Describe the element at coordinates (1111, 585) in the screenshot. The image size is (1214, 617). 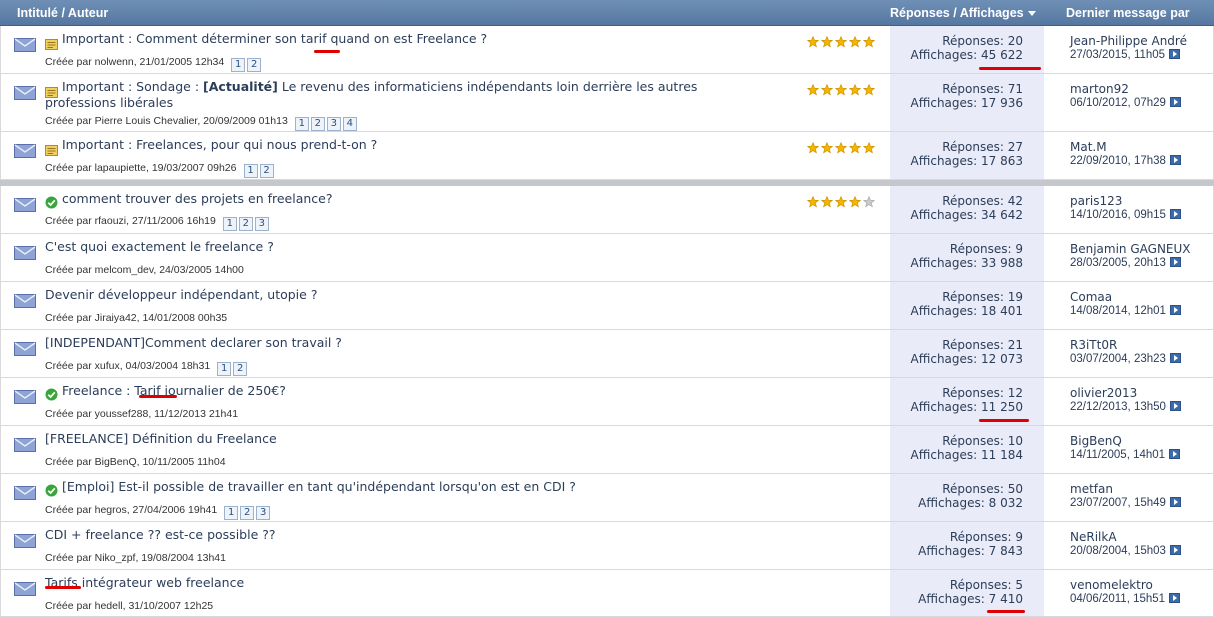
I see `last-poster-name: venomelektro` at that location.